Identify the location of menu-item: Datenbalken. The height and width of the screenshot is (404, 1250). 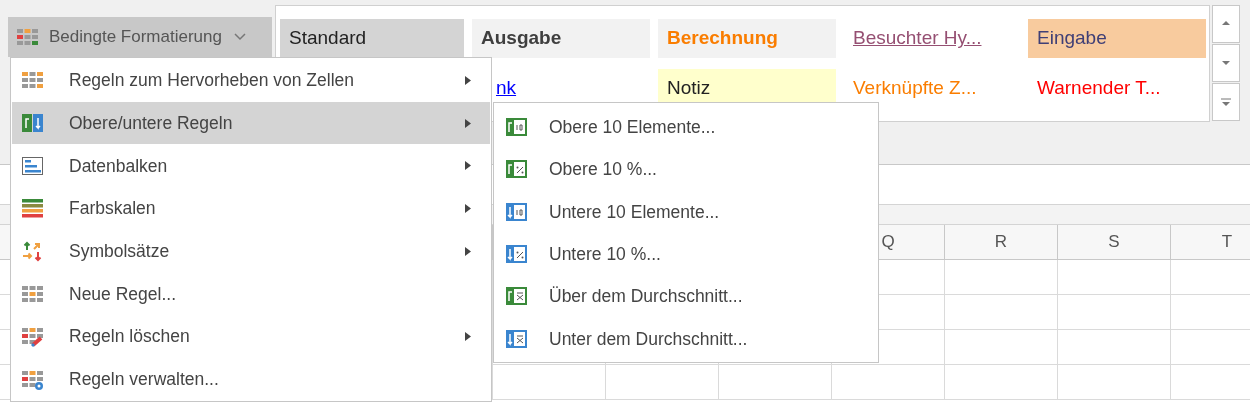
(251, 166).